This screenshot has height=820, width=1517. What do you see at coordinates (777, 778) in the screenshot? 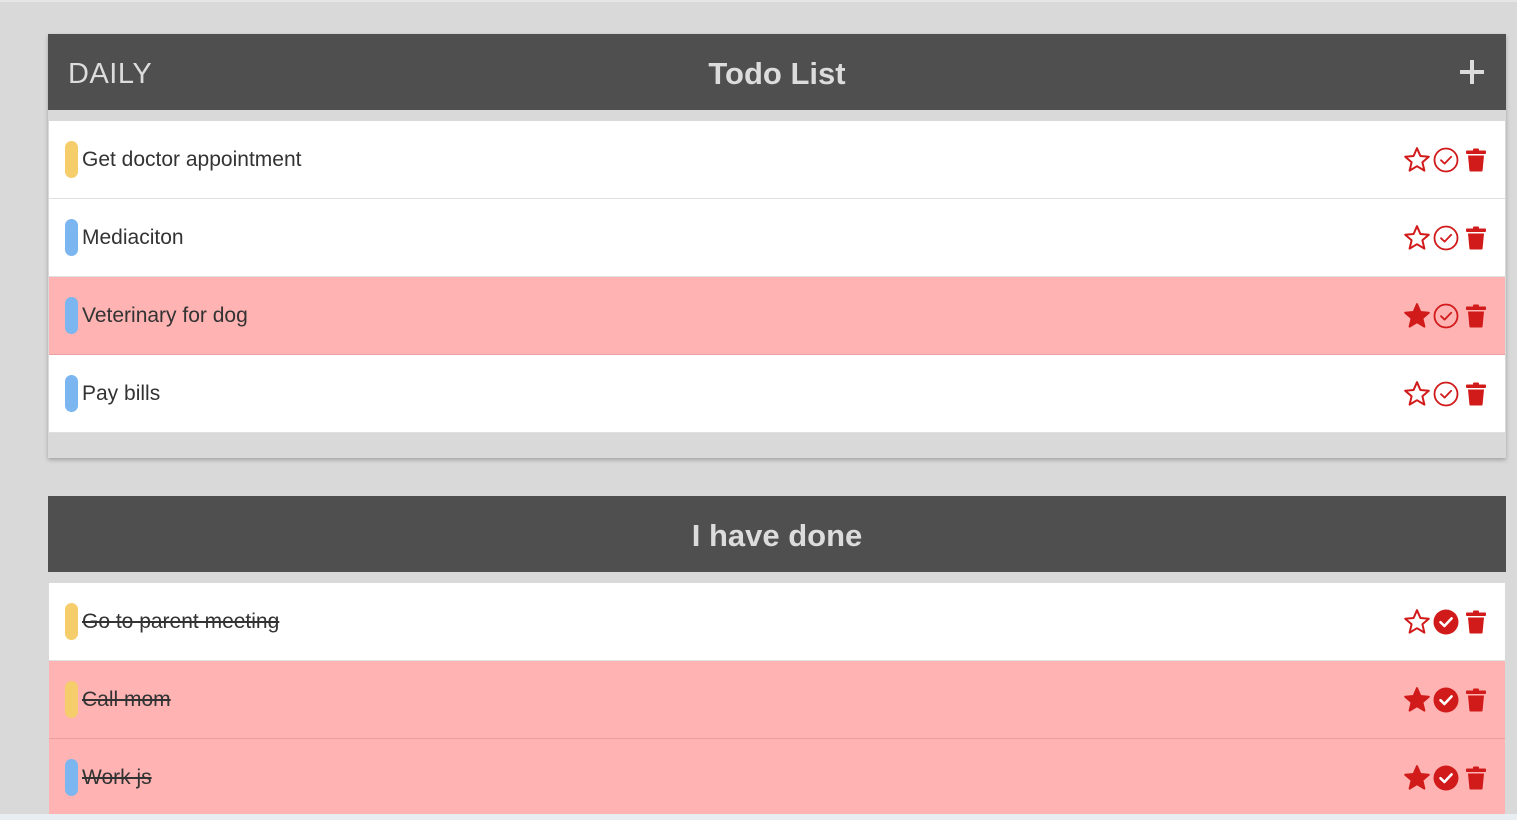
I see `list-item: Work js` at bounding box center [777, 778].